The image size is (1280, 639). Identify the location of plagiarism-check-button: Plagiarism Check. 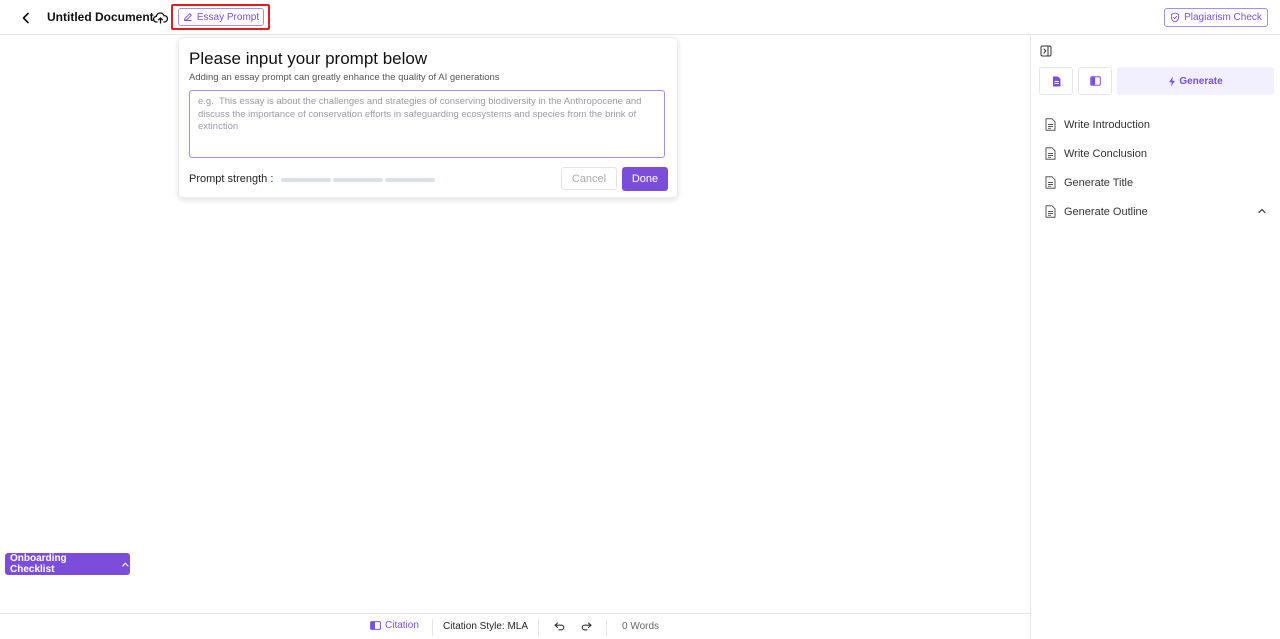
(1216, 17).